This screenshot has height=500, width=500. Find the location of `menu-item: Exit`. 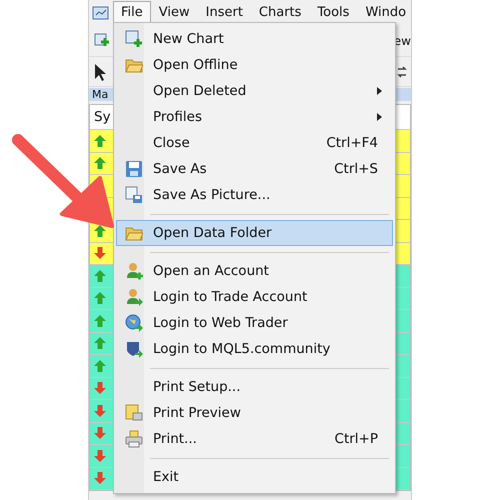

menu-item: Exit is located at coordinates (254, 477).